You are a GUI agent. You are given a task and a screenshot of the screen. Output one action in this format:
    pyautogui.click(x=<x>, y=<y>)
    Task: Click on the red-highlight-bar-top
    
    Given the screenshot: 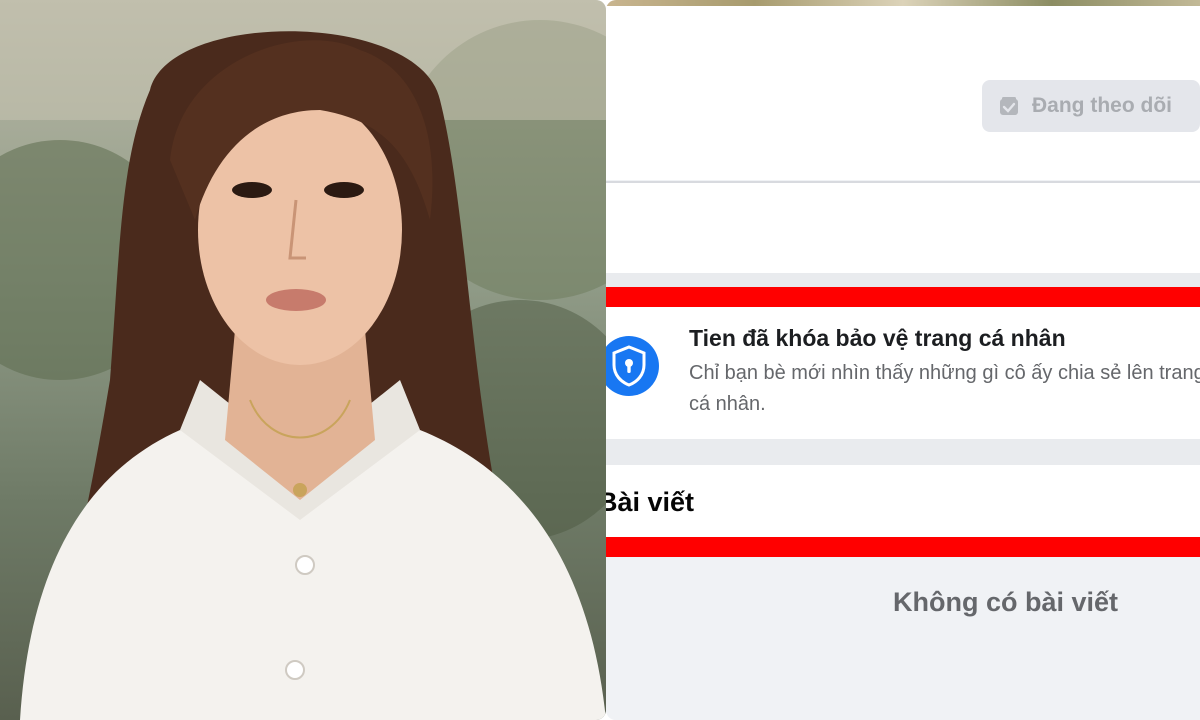 What is the action you would take?
    pyautogui.click(x=903, y=297)
    